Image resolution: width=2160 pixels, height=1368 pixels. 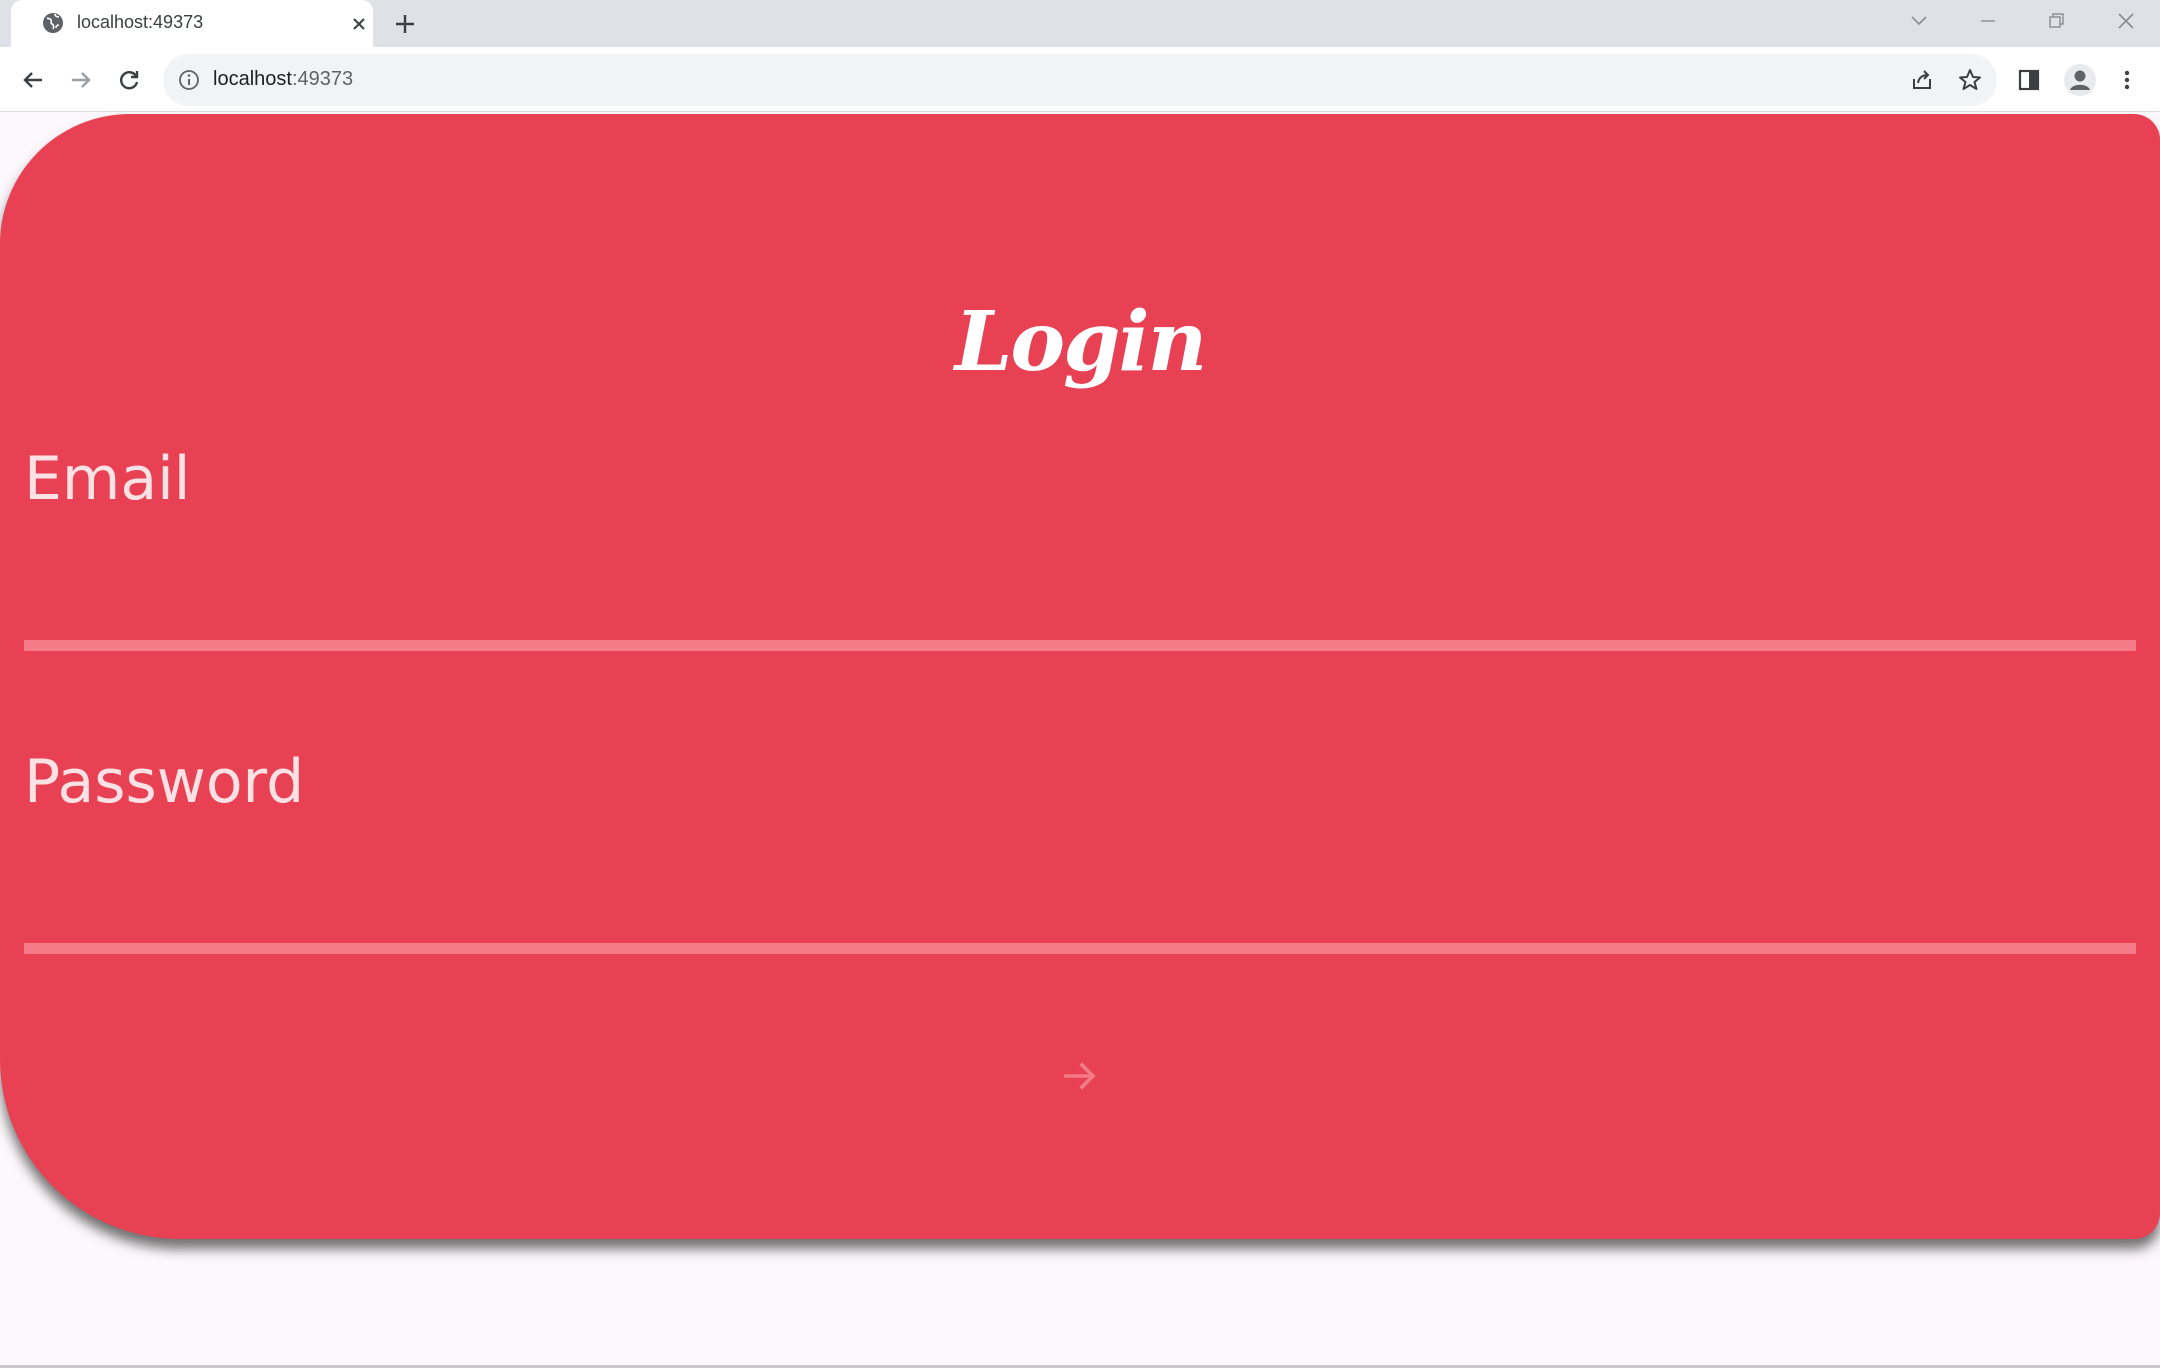 What do you see at coordinates (129, 80) in the screenshot?
I see `reload-icon` at bounding box center [129, 80].